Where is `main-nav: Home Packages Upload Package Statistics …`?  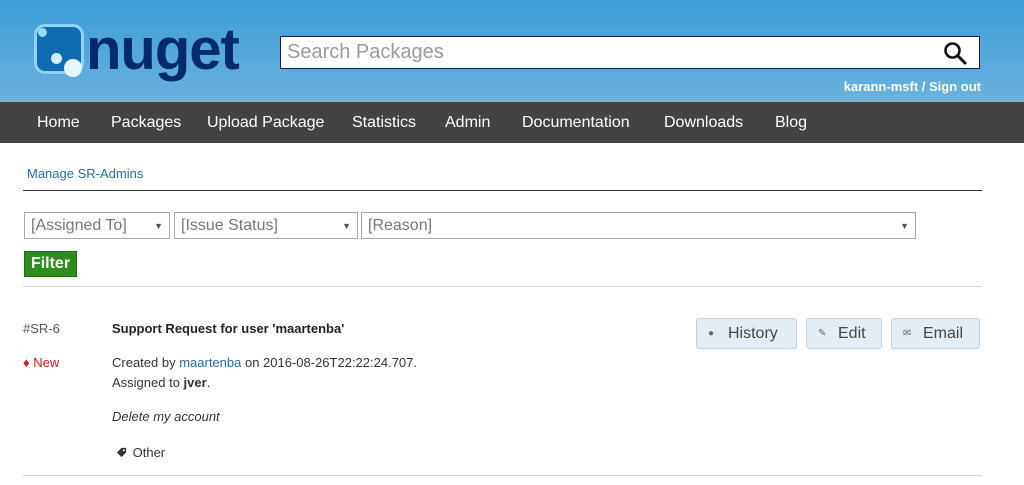
main-nav: Home Packages Upload Package Statistics … is located at coordinates (512, 122).